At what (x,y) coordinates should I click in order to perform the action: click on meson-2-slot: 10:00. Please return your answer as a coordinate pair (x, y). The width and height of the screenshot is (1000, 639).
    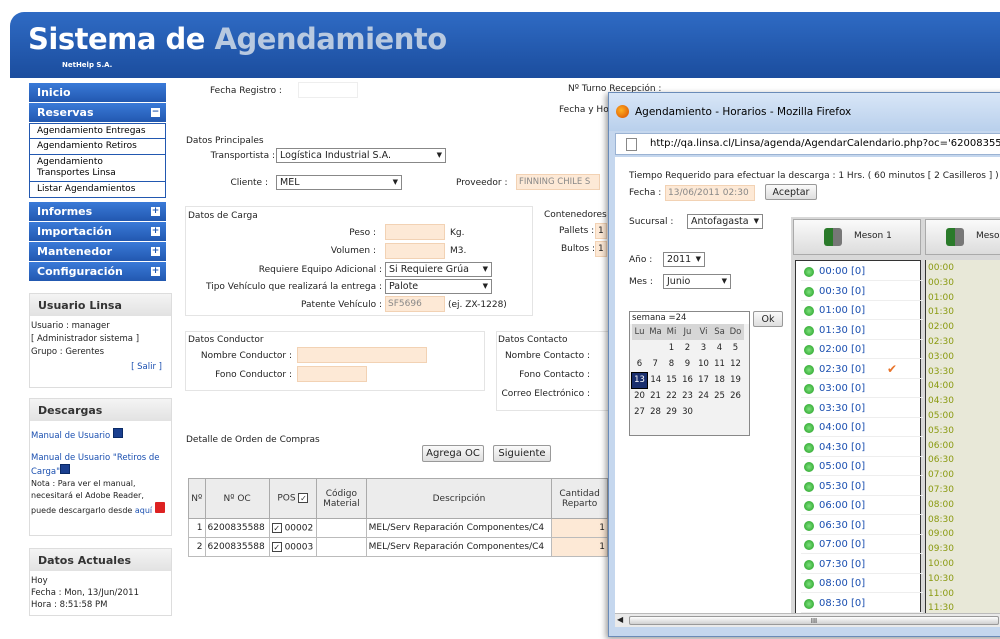
    Looking at the image, I should click on (963, 565).